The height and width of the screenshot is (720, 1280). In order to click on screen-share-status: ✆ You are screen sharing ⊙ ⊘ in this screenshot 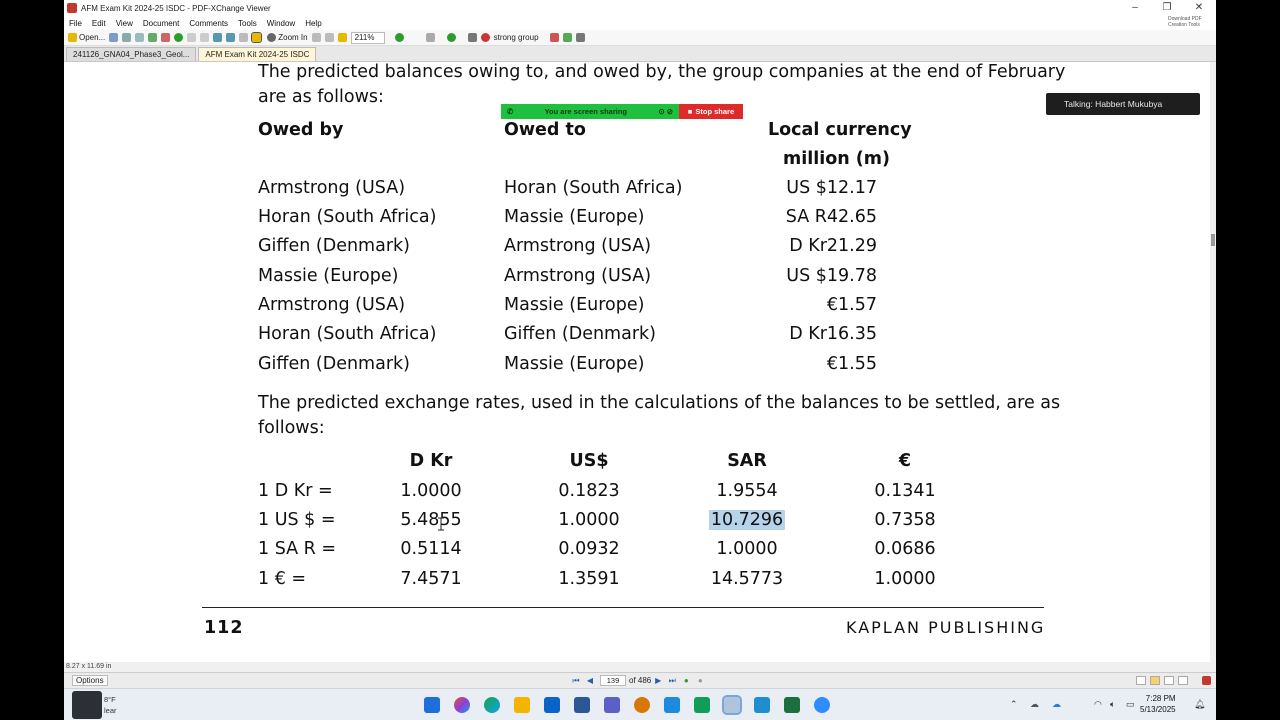, I will do `click(590, 111)`.